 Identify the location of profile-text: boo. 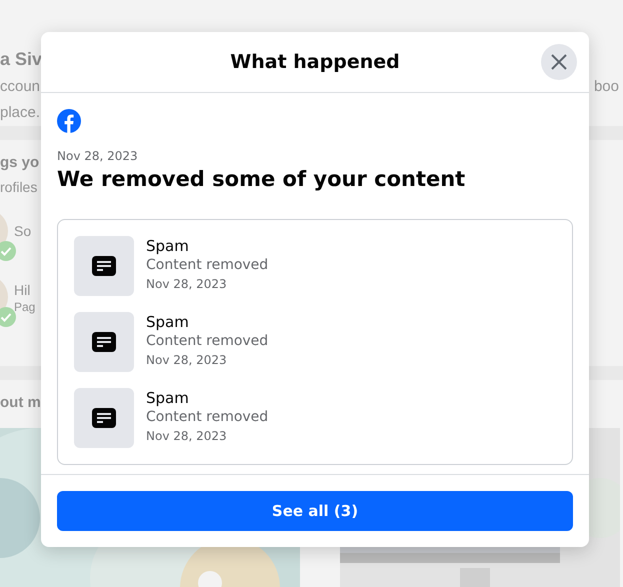
(606, 87).